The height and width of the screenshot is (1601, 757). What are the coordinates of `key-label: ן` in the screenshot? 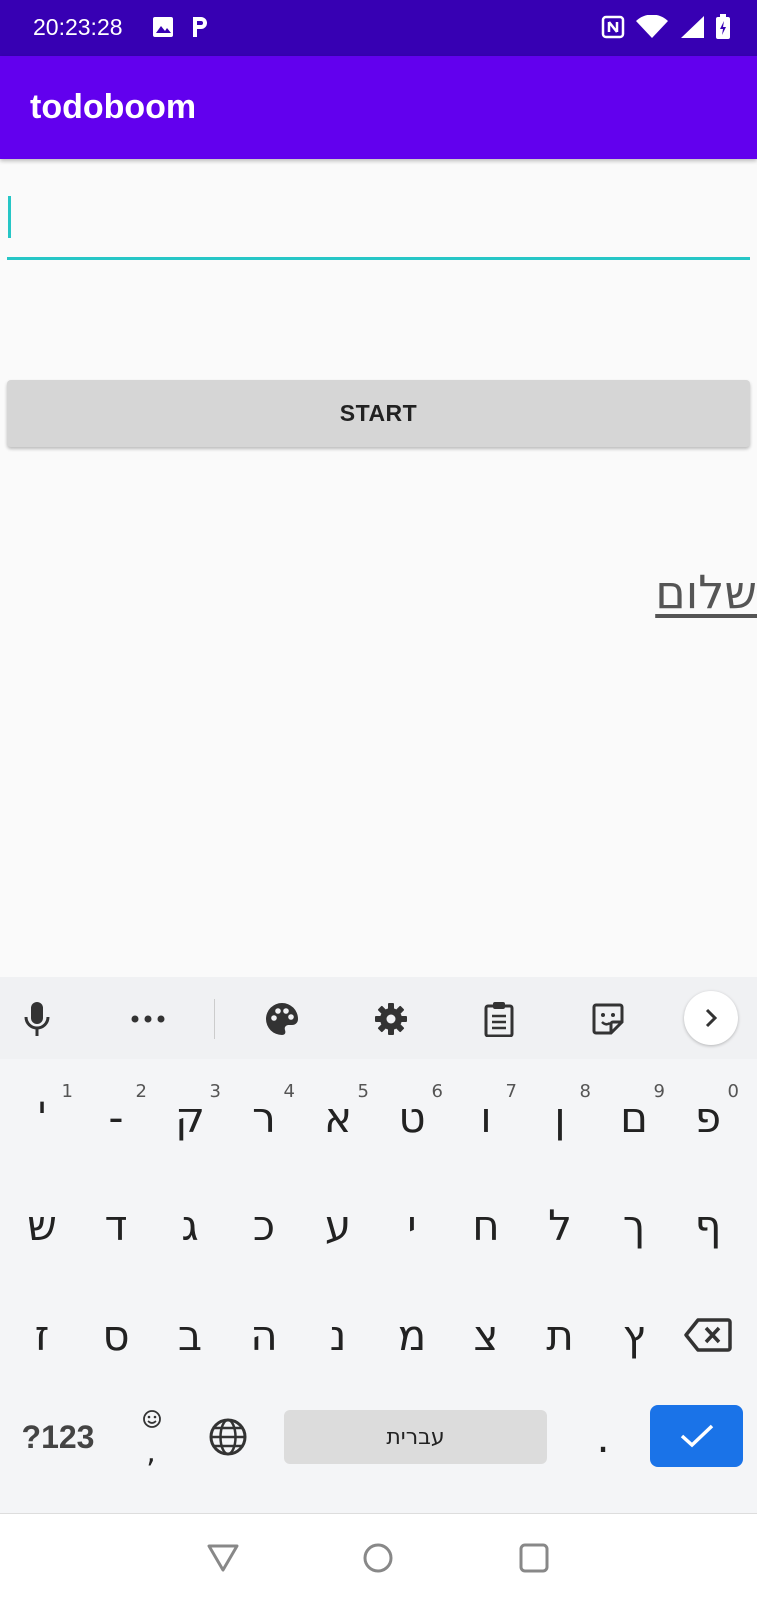 It's located at (560, 1117).